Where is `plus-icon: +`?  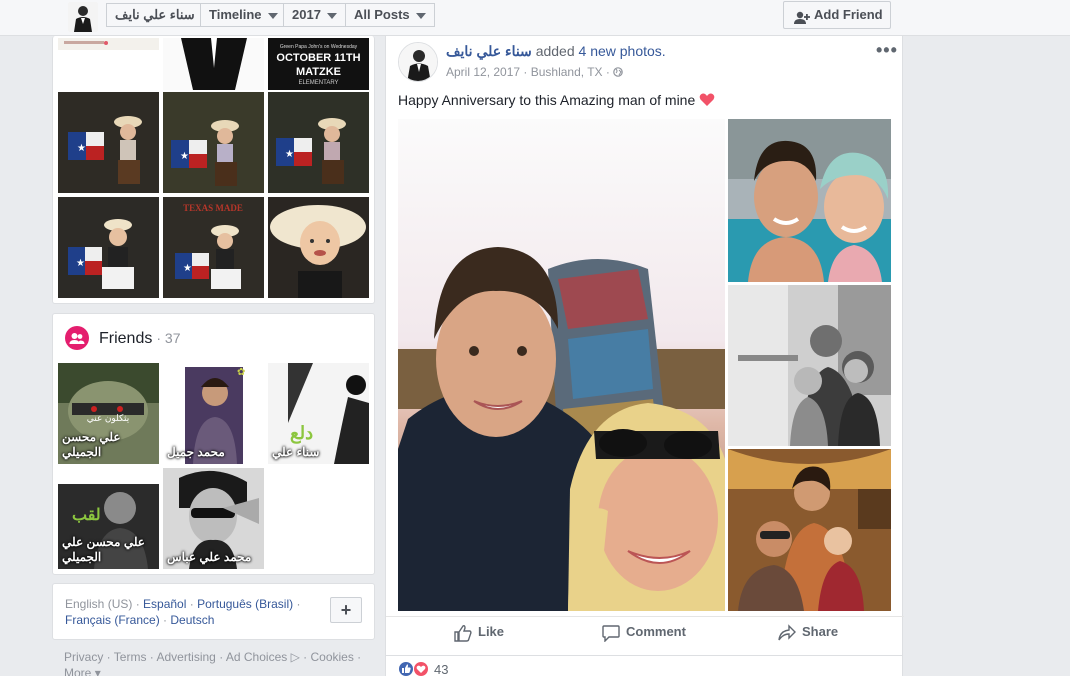
plus-icon: + is located at coordinates (346, 610).